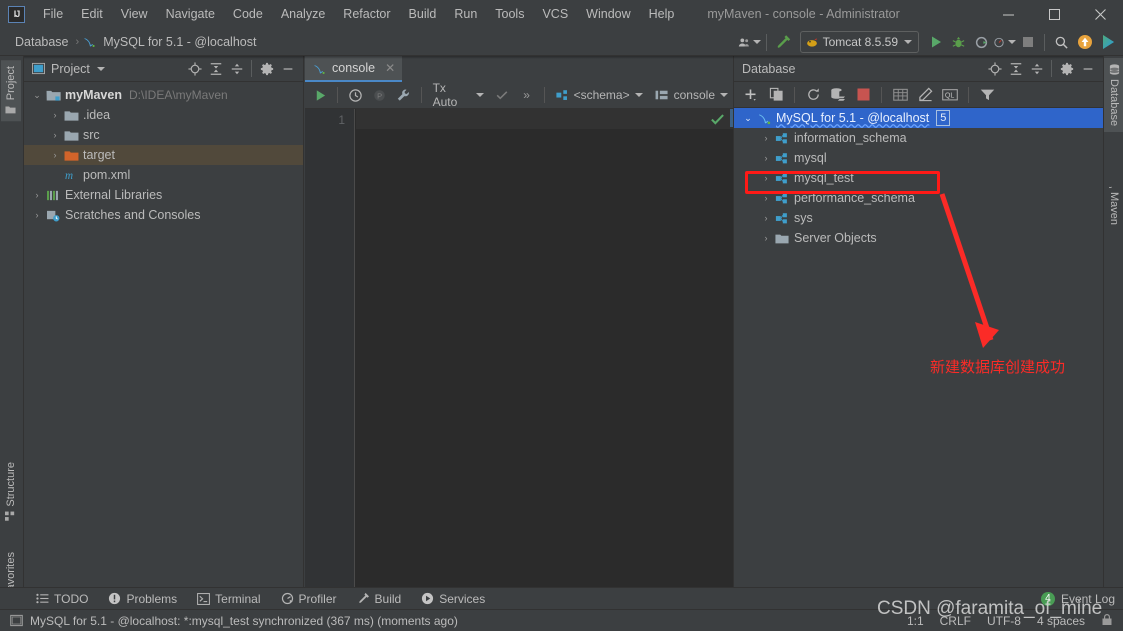  Describe the element at coordinates (1054, 14) in the screenshot. I see `maximize-button` at that location.